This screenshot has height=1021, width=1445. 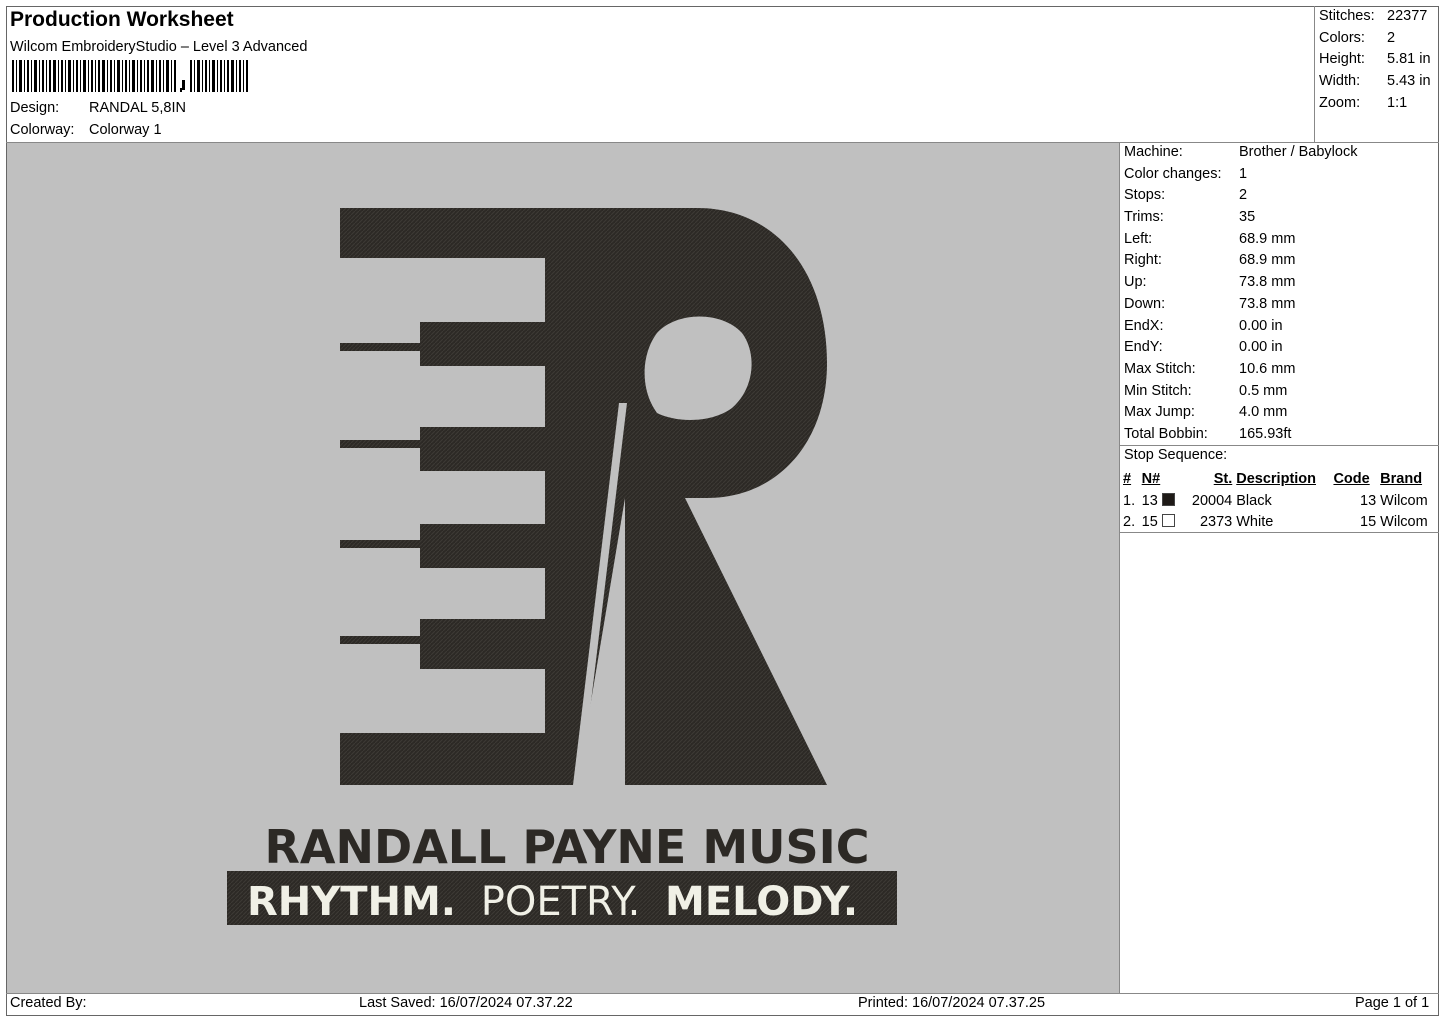 What do you see at coordinates (1379, 39) in the screenshot?
I see `summary-row: Colors: 2` at bounding box center [1379, 39].